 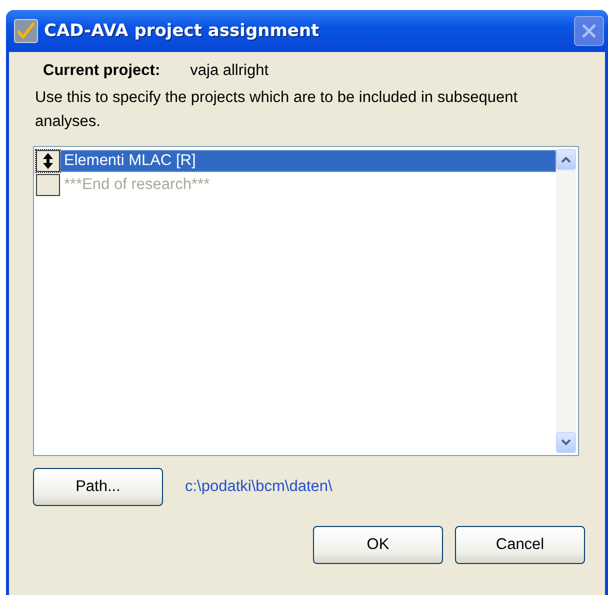 I want to click on window-title: CAD-AVA project assignment, so click(x=182, y=31).